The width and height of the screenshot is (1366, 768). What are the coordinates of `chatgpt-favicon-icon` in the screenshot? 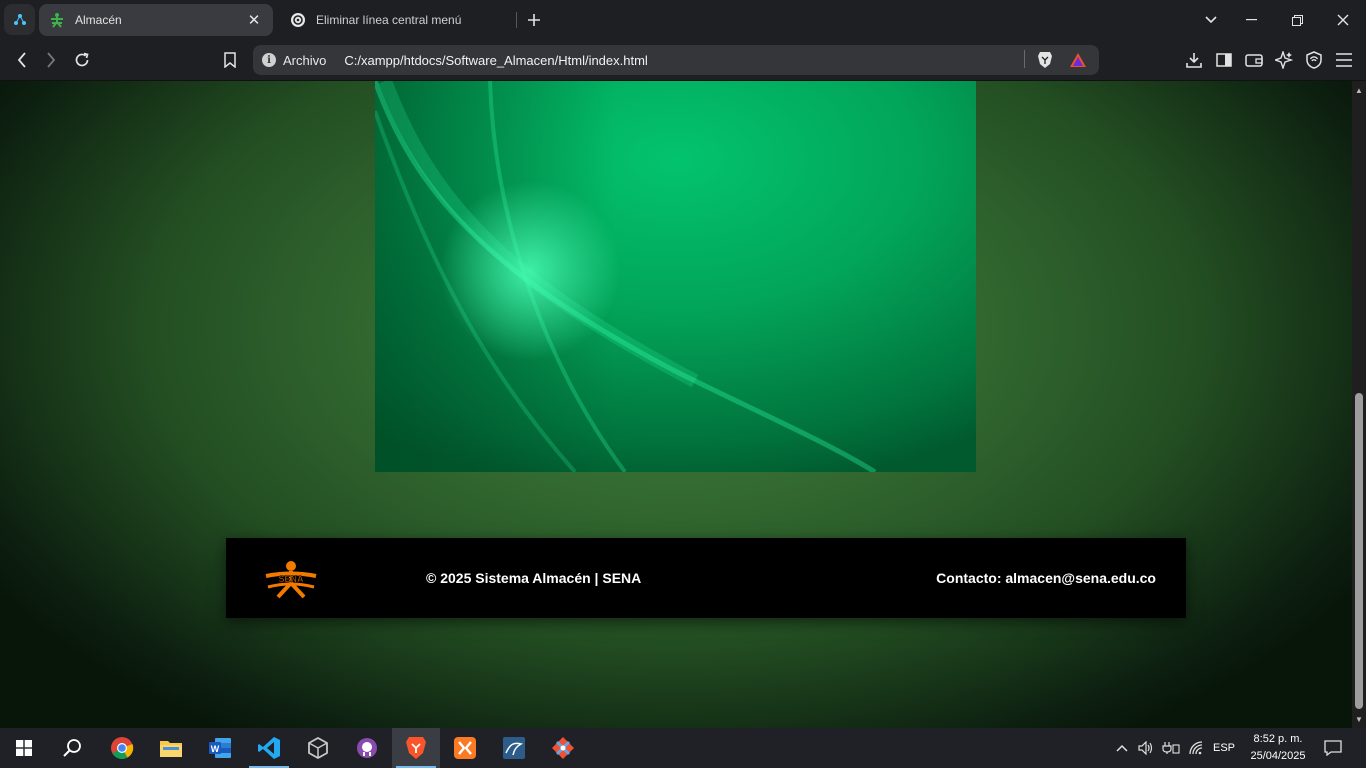 It's located at (298, 20).